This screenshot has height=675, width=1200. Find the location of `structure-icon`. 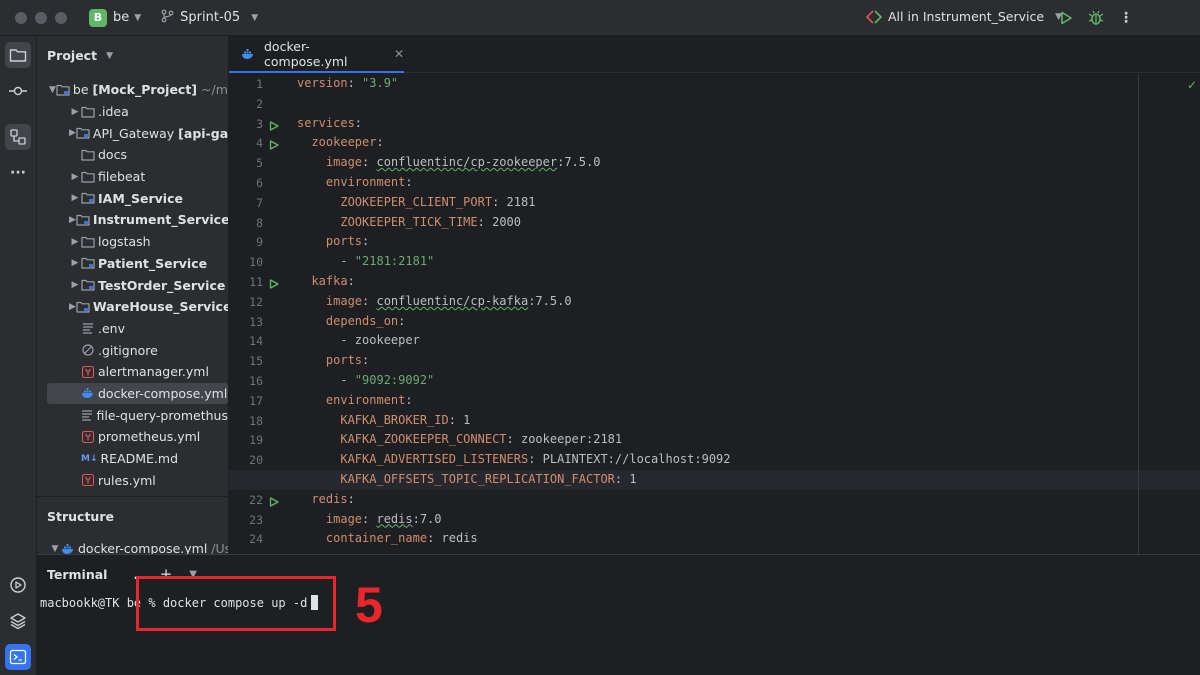

structure-icon is located at coordinates (18, 137).